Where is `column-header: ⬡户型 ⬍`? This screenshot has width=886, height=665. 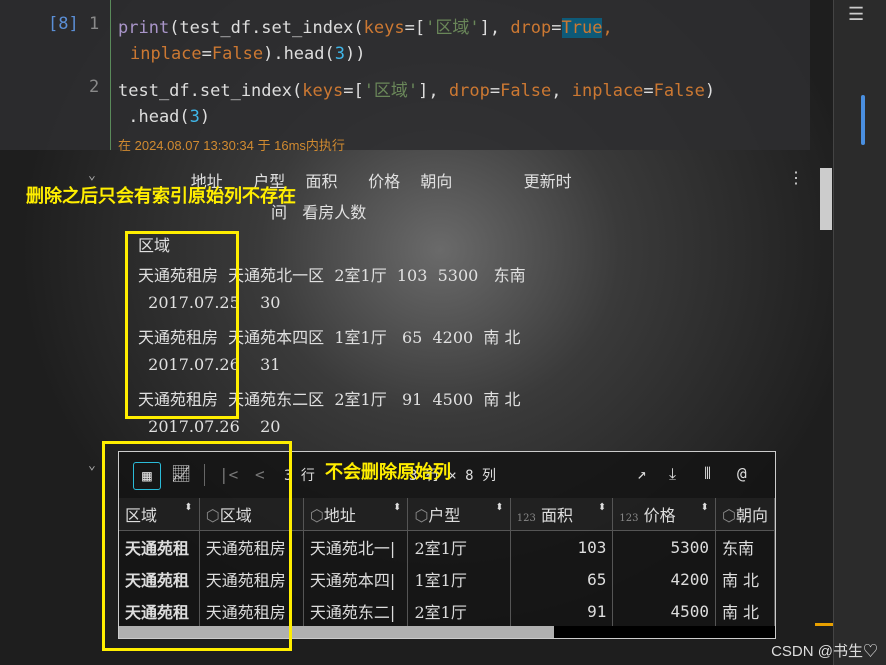
column-header: ⬡户型 ⬍ is located at coordinates (459, 514).